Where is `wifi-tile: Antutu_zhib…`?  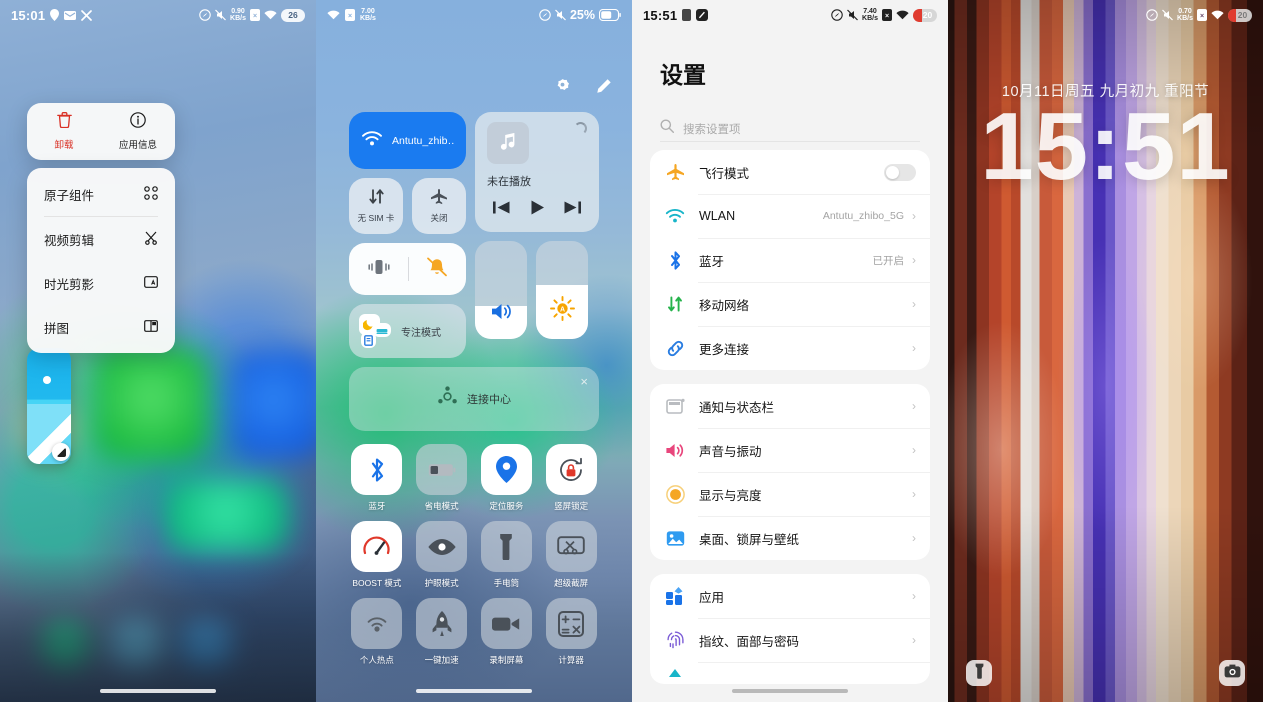 wifi-tile: Antutu_zhib… is located at coordinates (407, 140).